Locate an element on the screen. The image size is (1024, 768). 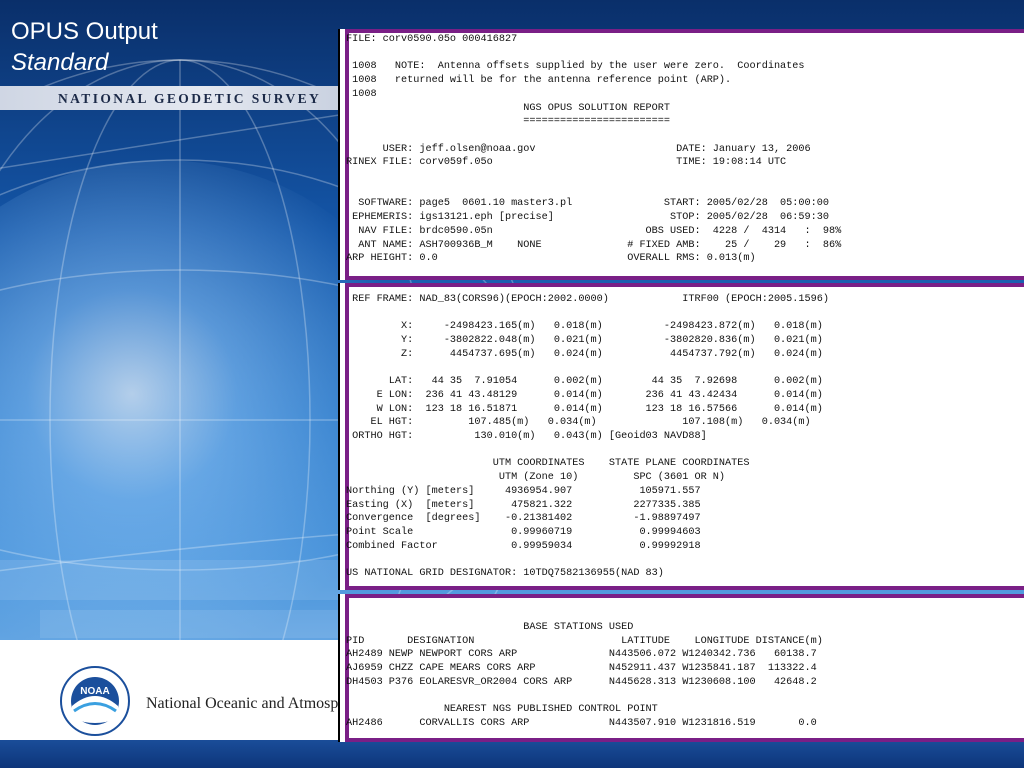
slide-subtitle: Standard is located at coordinates (60, 62).